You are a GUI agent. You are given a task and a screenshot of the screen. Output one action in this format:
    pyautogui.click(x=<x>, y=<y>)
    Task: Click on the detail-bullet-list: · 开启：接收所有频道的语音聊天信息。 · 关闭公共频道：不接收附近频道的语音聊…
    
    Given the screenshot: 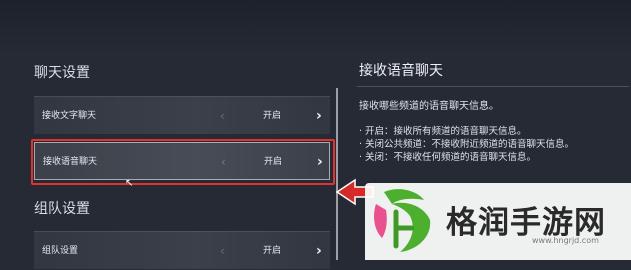 What is the action you would take?
    pyautogui.click(x=466, y=144)
    